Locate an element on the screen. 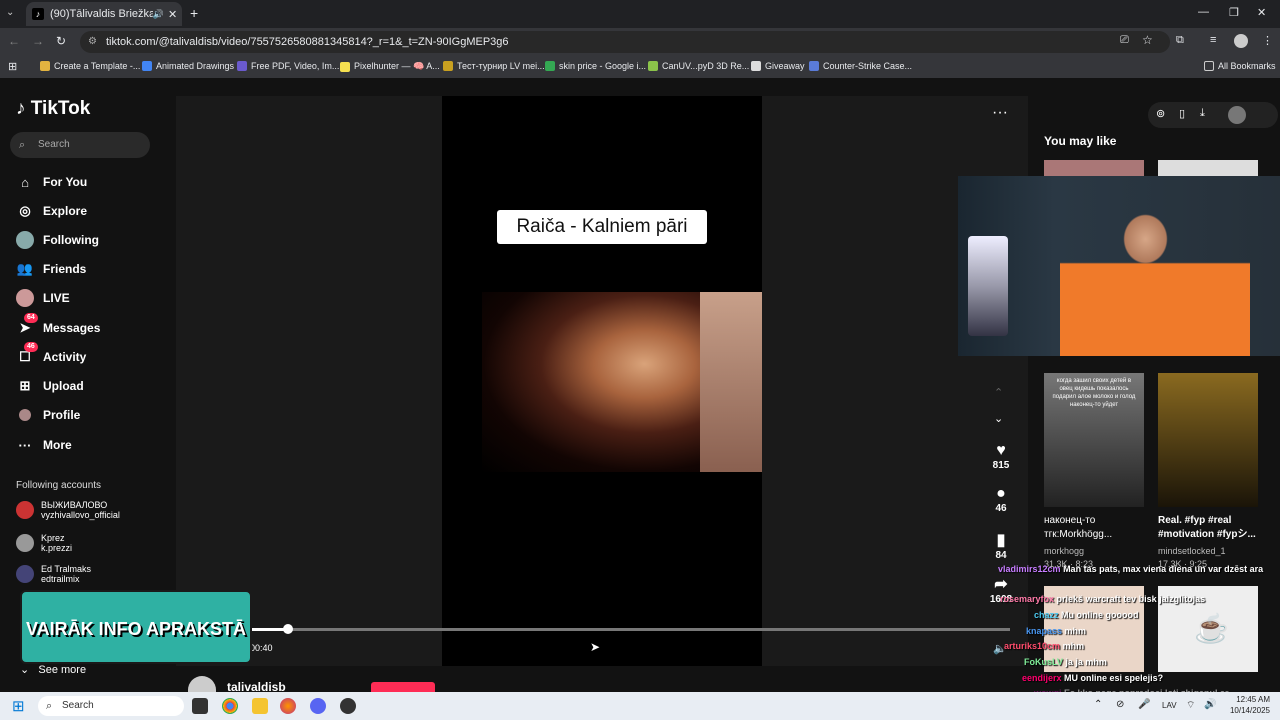 Image resolution: width=1280 pixels, height=720 pixels. follow-button is located at coordinates (403, 687).